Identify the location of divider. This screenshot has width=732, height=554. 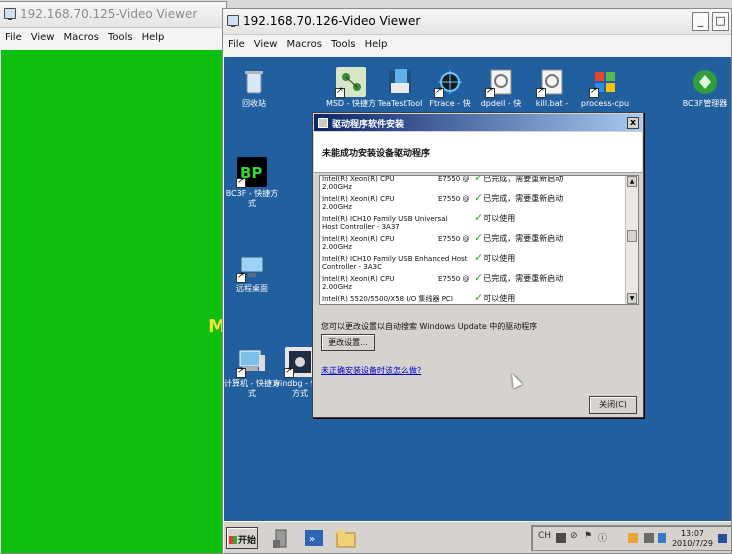
(478, 172).